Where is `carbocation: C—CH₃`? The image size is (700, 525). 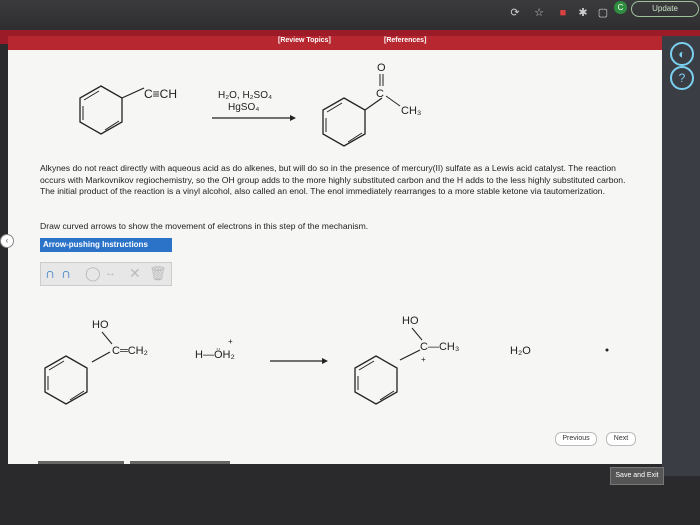 carbocation: C—CH₃ is located at coordinates (439, 347).